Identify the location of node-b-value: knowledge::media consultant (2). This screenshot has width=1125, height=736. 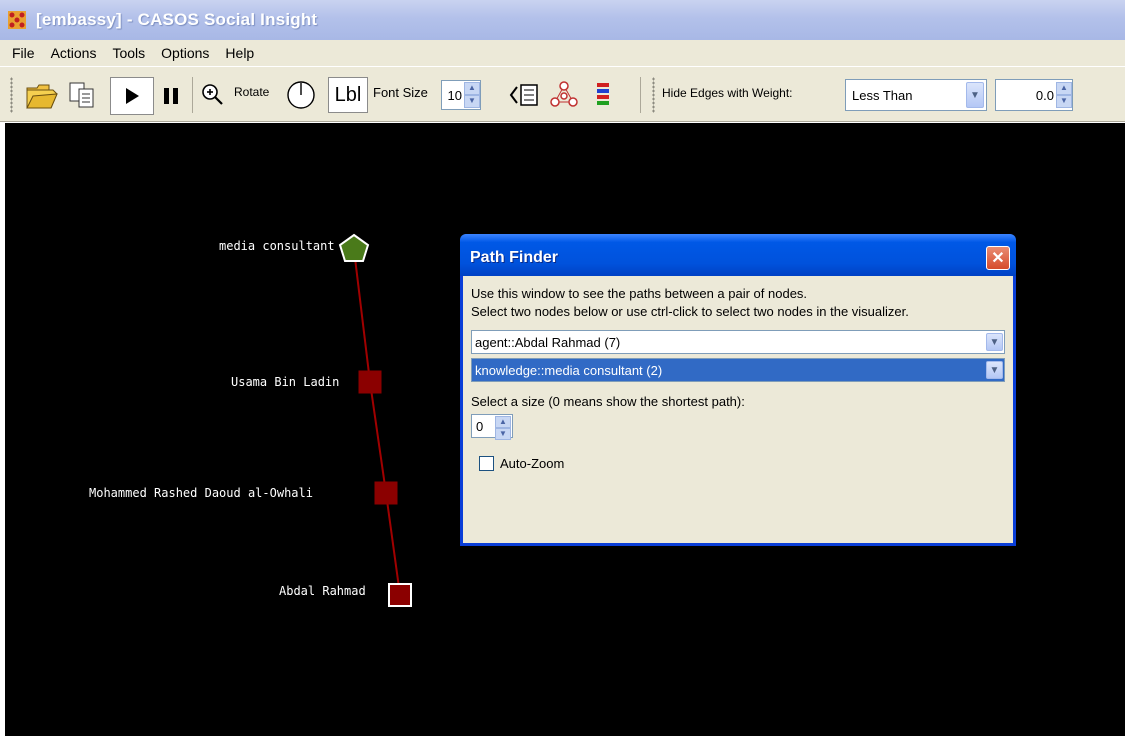
(569, 370).